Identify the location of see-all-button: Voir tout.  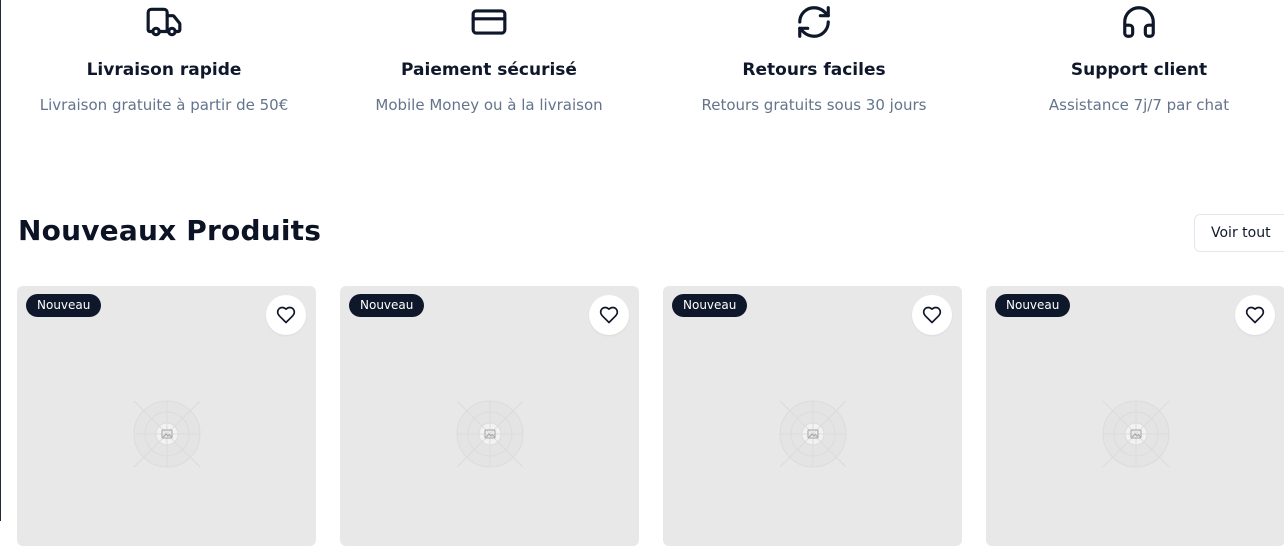
(1239, 233).